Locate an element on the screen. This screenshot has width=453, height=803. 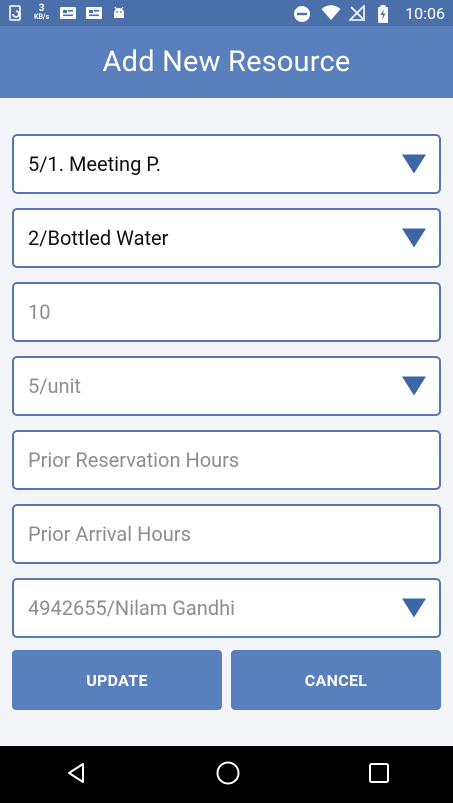
quantity-placeholder: 10 is located at coordinates (39, 312).